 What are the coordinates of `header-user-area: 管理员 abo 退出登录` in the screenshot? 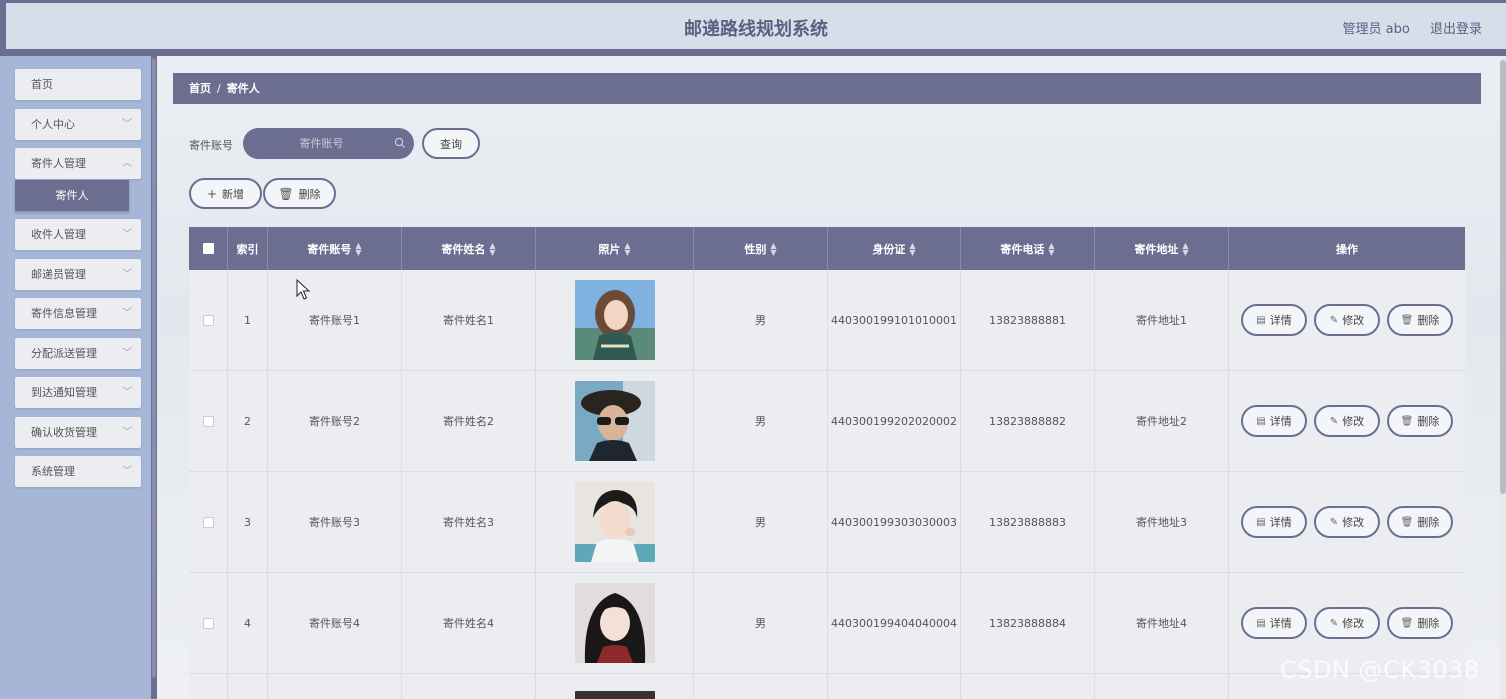 It's located at (1404, 27).